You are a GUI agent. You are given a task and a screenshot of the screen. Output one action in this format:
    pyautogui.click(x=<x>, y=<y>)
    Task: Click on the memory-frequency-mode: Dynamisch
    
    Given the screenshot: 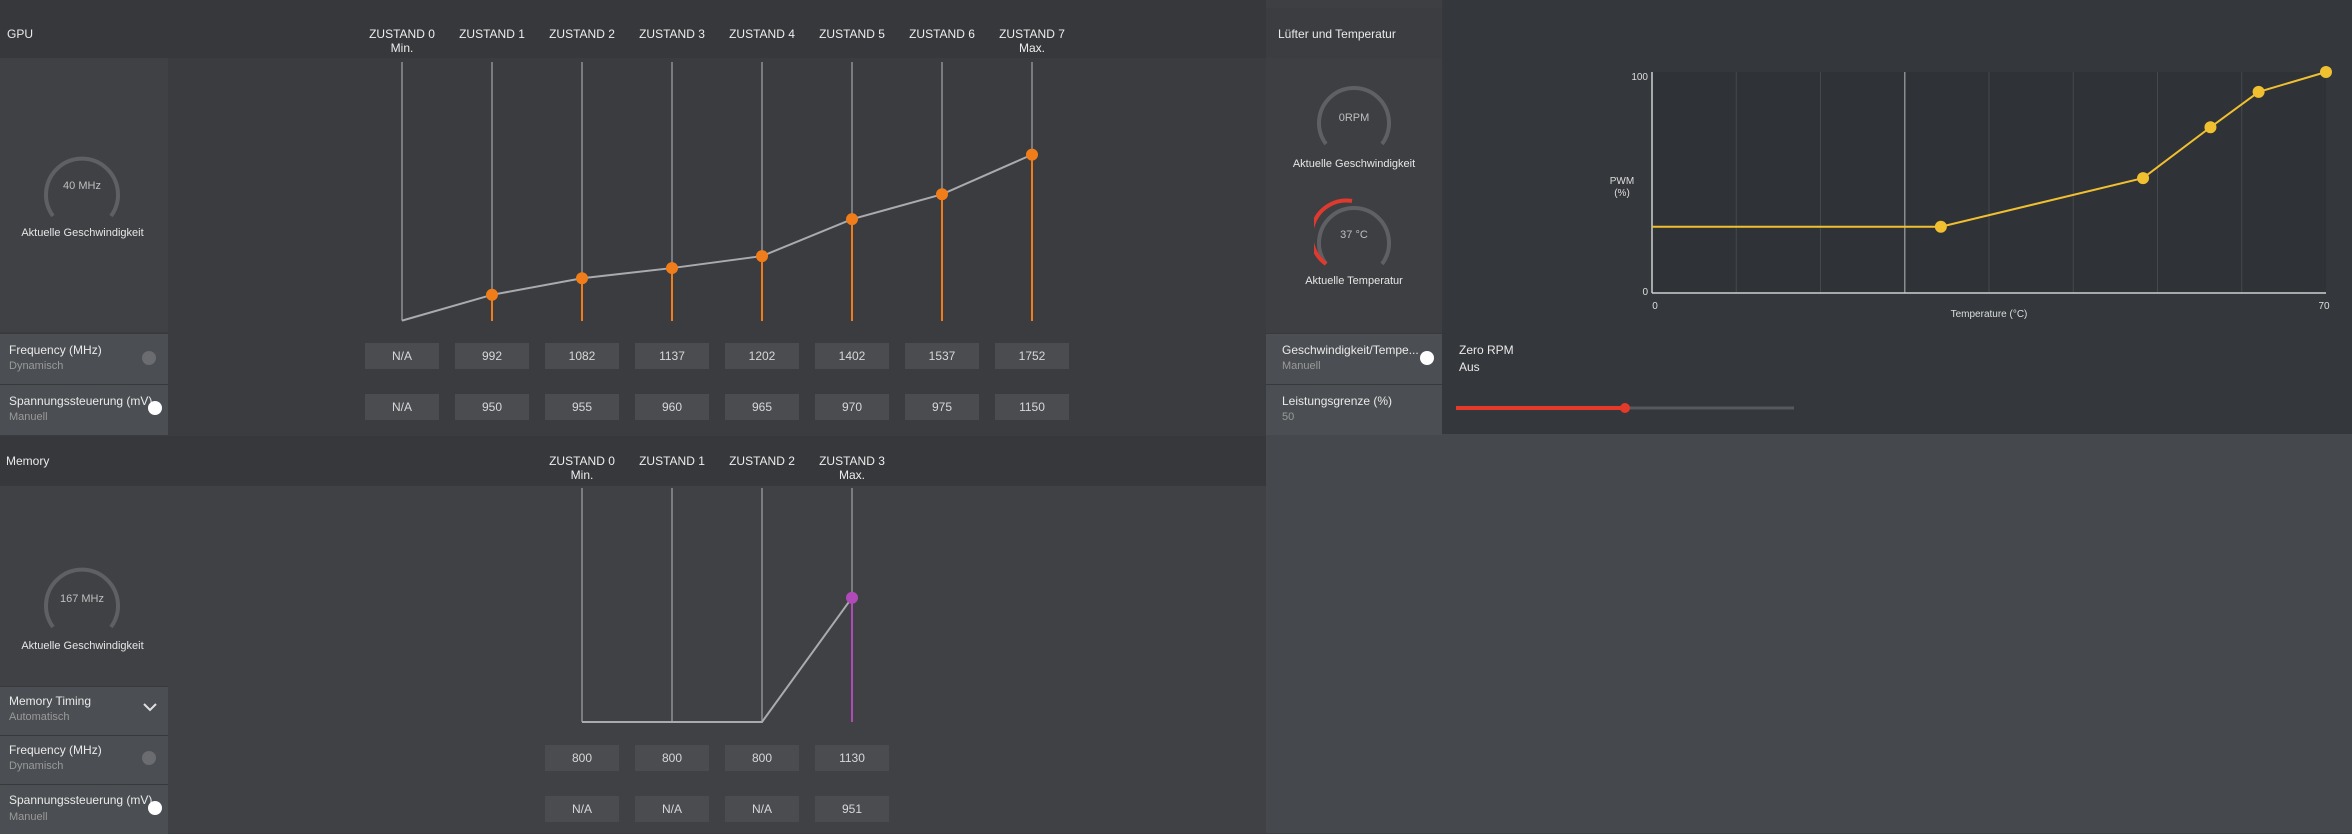 What is the action you would take?
    pyautogui.click(x=36, y=766)
    